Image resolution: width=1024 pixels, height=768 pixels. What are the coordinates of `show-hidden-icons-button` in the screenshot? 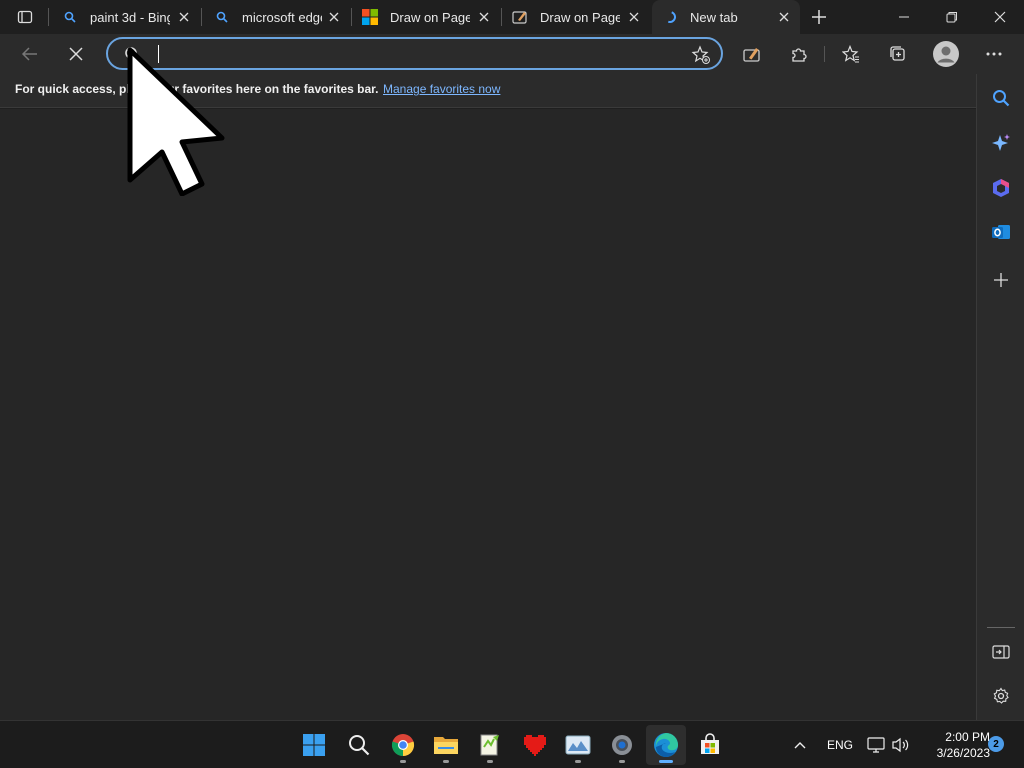 It's located at (800, 745).